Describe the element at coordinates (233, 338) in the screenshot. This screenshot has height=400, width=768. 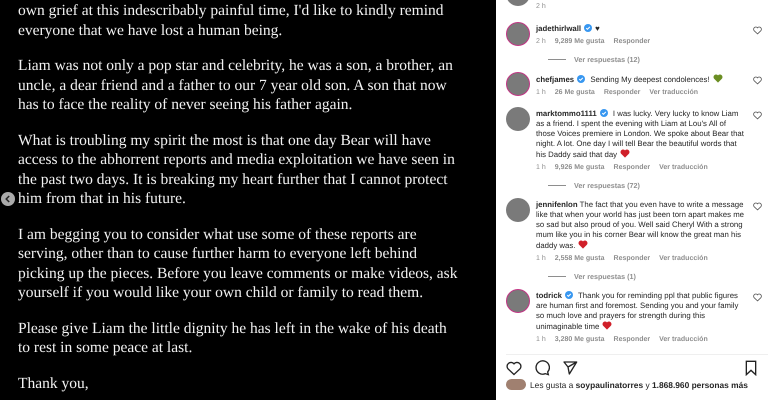
I see `post-paragraph: Please give Liam the little dignity he has left in the wake of his death to rest in some peace at last.` at that location.